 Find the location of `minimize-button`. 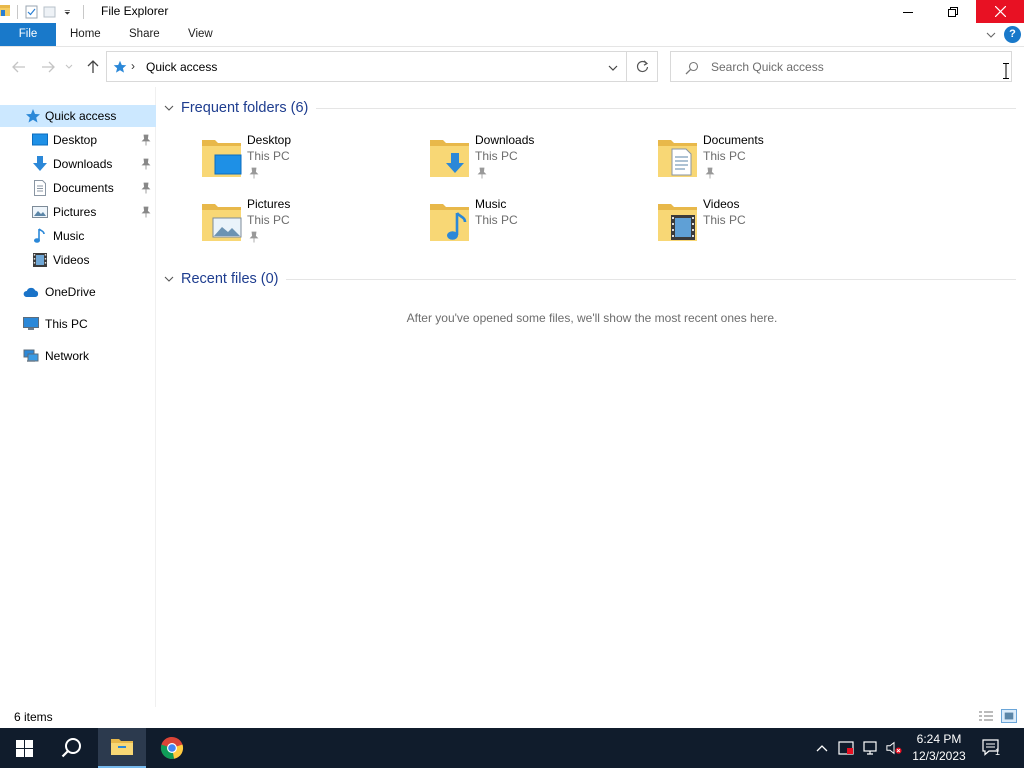

minimize-button is located at coordinates (908, 11).